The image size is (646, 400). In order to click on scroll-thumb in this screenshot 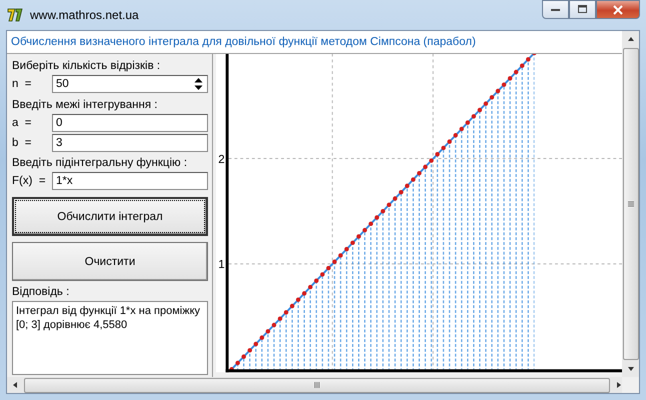, I will do `click(630, 204)`.